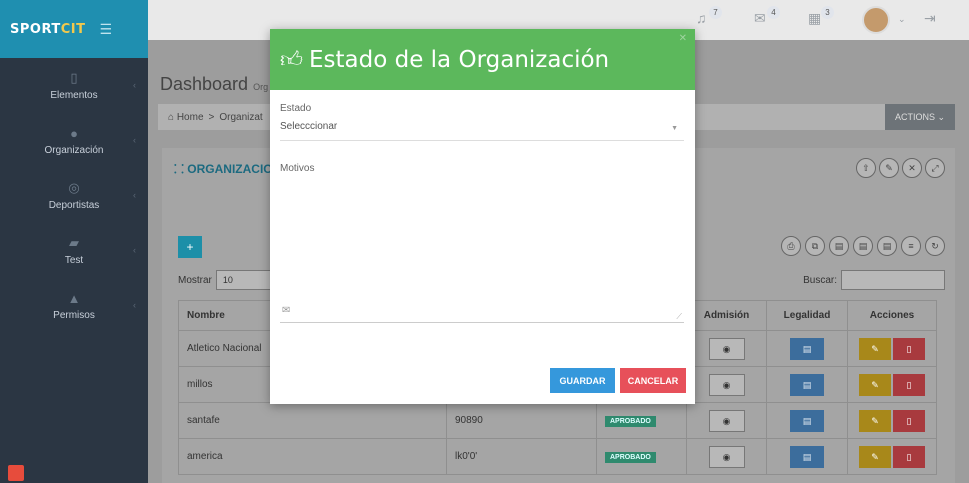  What do you see at coordinates (521, 456) in the screenshot?
I see `cell-code: lk0'0'` at bounding box center [521, 456].